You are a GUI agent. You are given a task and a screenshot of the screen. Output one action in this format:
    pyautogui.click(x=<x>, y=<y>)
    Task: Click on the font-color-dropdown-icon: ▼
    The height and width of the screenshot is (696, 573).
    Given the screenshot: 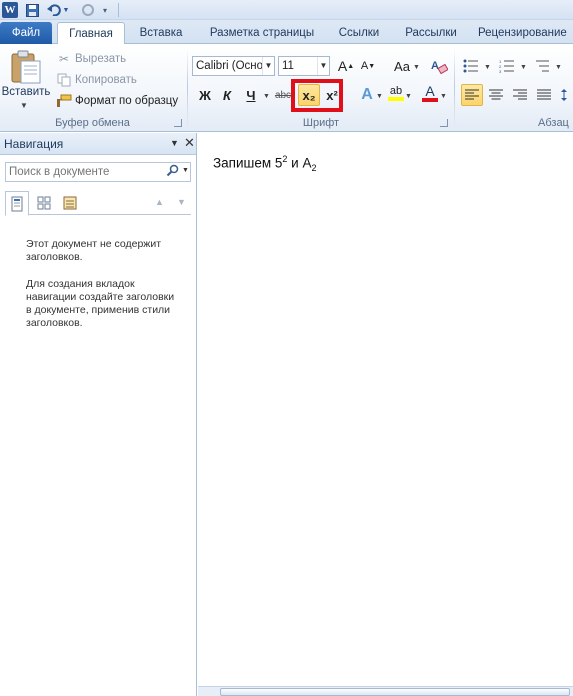 What is the action you would take?
    pyautogui.click(x=443, y=96)
    